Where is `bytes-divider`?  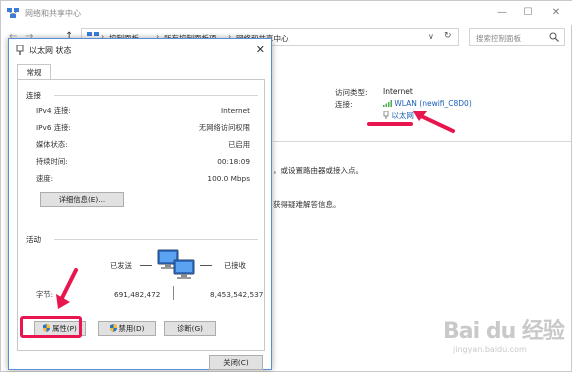
bytes-divider is located at coordinates (173, 293).